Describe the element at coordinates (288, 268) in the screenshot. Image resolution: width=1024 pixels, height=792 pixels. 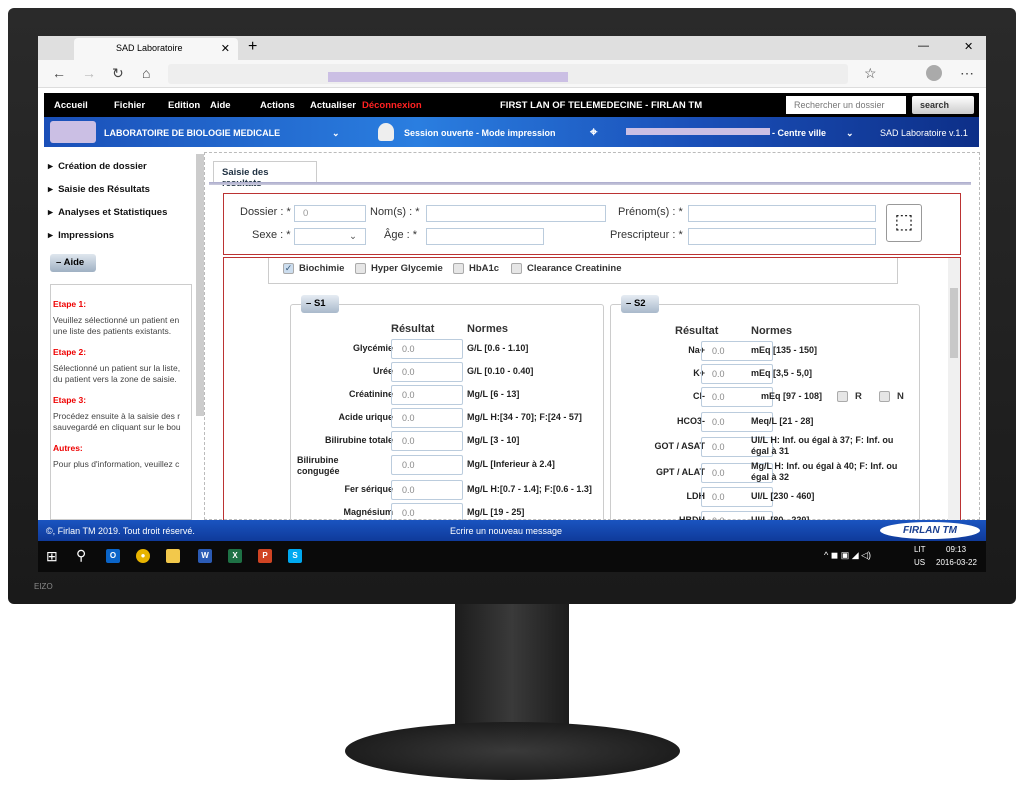
I see `checkbox-biochimie: ✓` at that location.